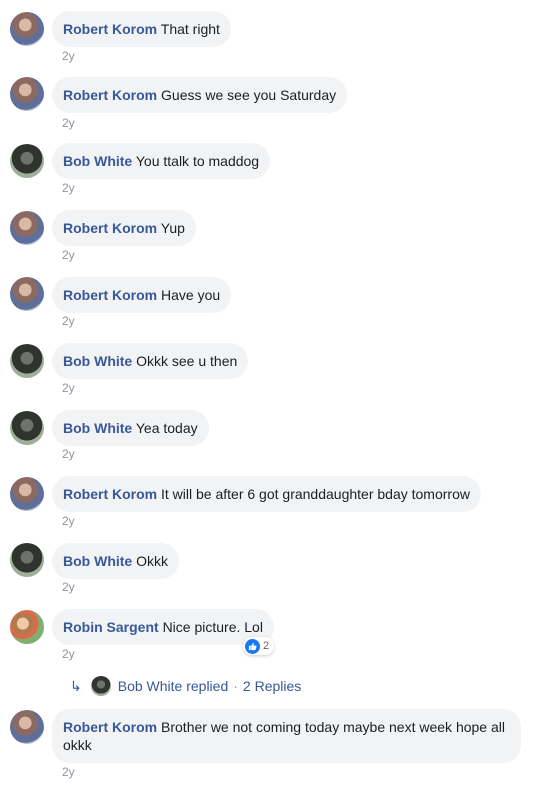 This screenshot has width=536, height=786. What do you see at coordinates (172, 228) in the screenshot?
I see `comment-text: Yup` at bounding box center [172, 228].